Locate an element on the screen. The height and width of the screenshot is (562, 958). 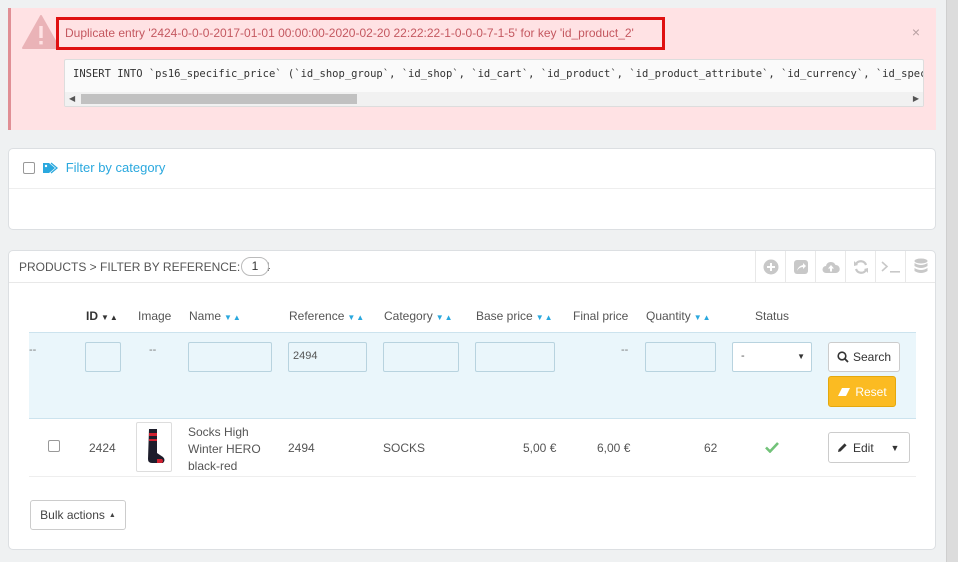
product-quantity: 62 is located at coordinates (711, 448).